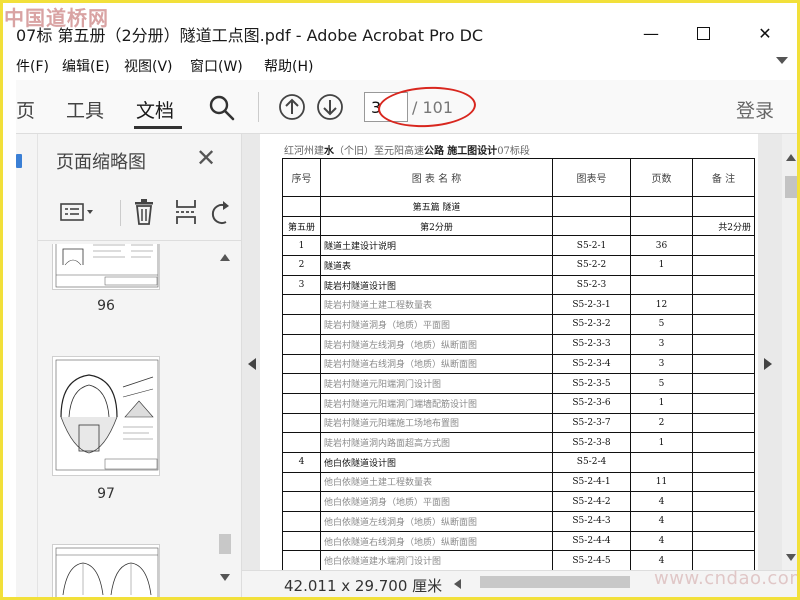  I want to click on table-row: 他白依隧道左线洞身（地质）纵断面图 S5-2-4-3 4, so click(518, 521).